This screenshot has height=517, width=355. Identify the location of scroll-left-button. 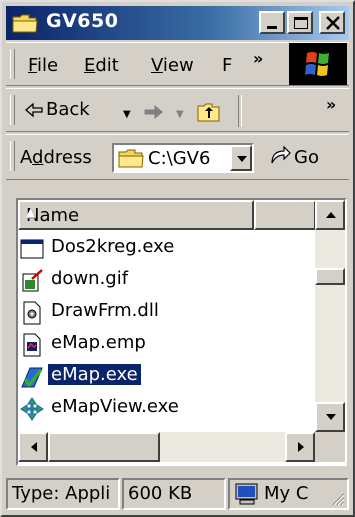
(33, 447).